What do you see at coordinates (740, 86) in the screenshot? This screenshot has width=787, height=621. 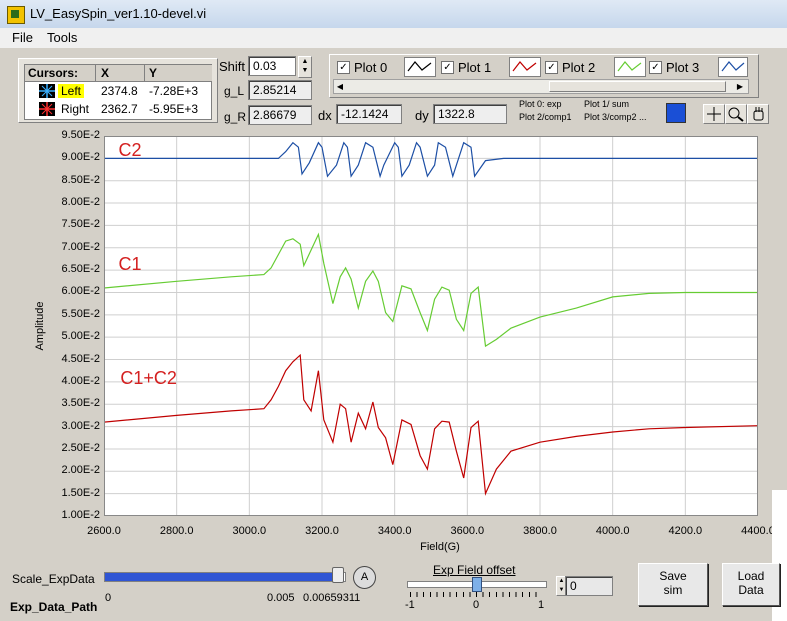 I see `scroll-right-icon: ▶` at bounding box center [740, 86].